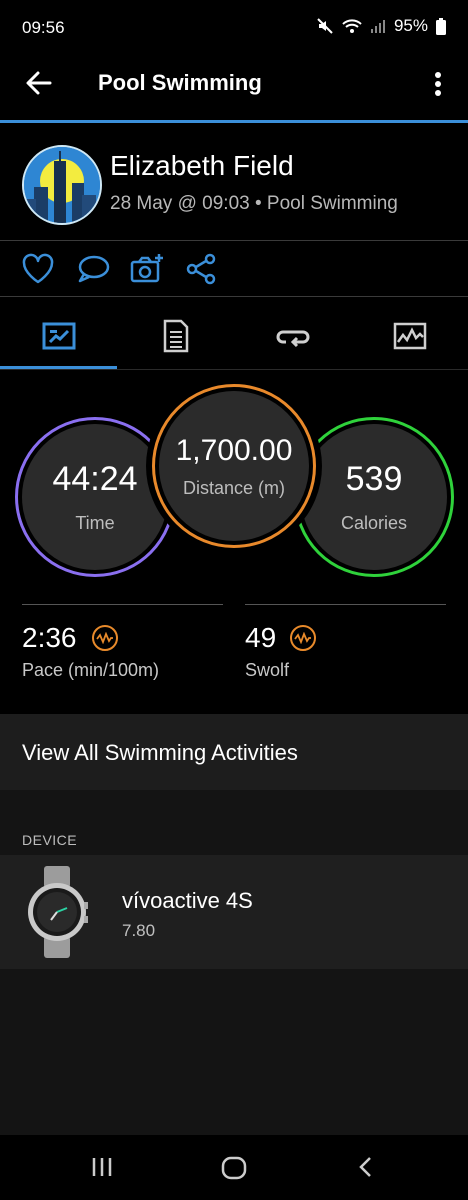 The width and height of the screenshot is (468, 1200). What do you see at coordinates (410, 25) in the screenshot?
I see `battery-percent: 95%` at bounding box center [410, 25].